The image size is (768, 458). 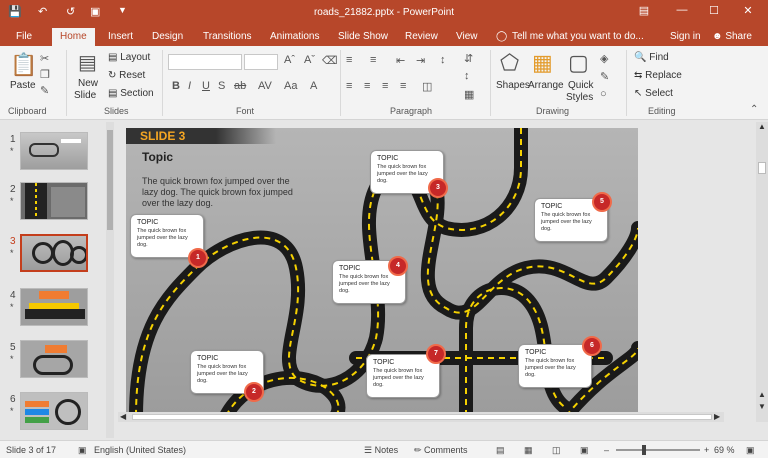 What do you see at coordinates (87, 62) in the screenshot?
I see `new-slide-icon: ▤` at bounding box center [87, 62].